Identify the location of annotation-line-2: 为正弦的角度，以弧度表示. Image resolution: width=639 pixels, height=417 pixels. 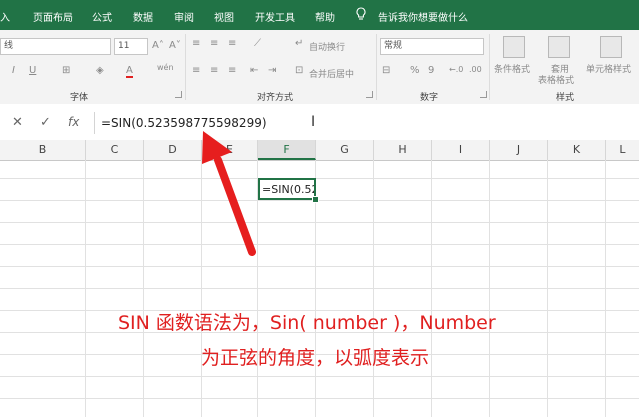
(315, 358).